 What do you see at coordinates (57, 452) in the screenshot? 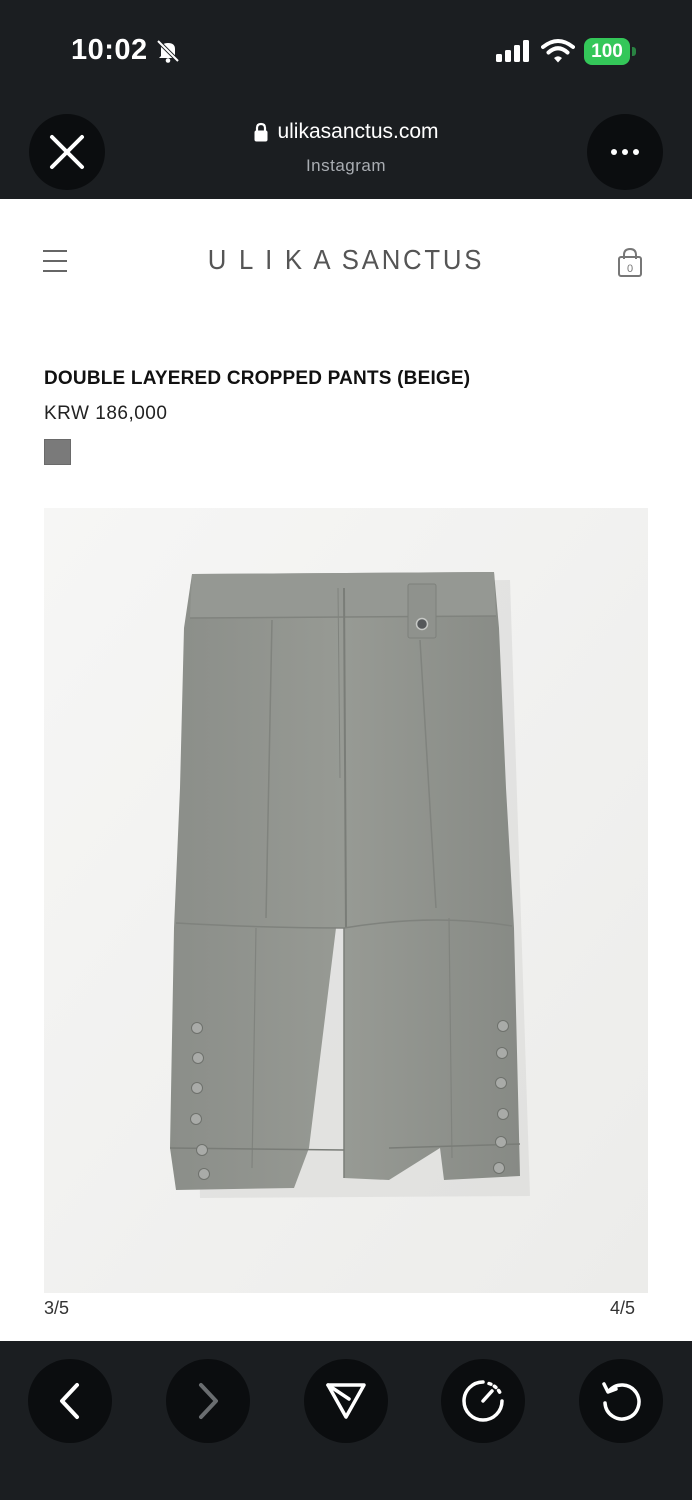
I see `color-swatch` at bounding box center [57, 452].